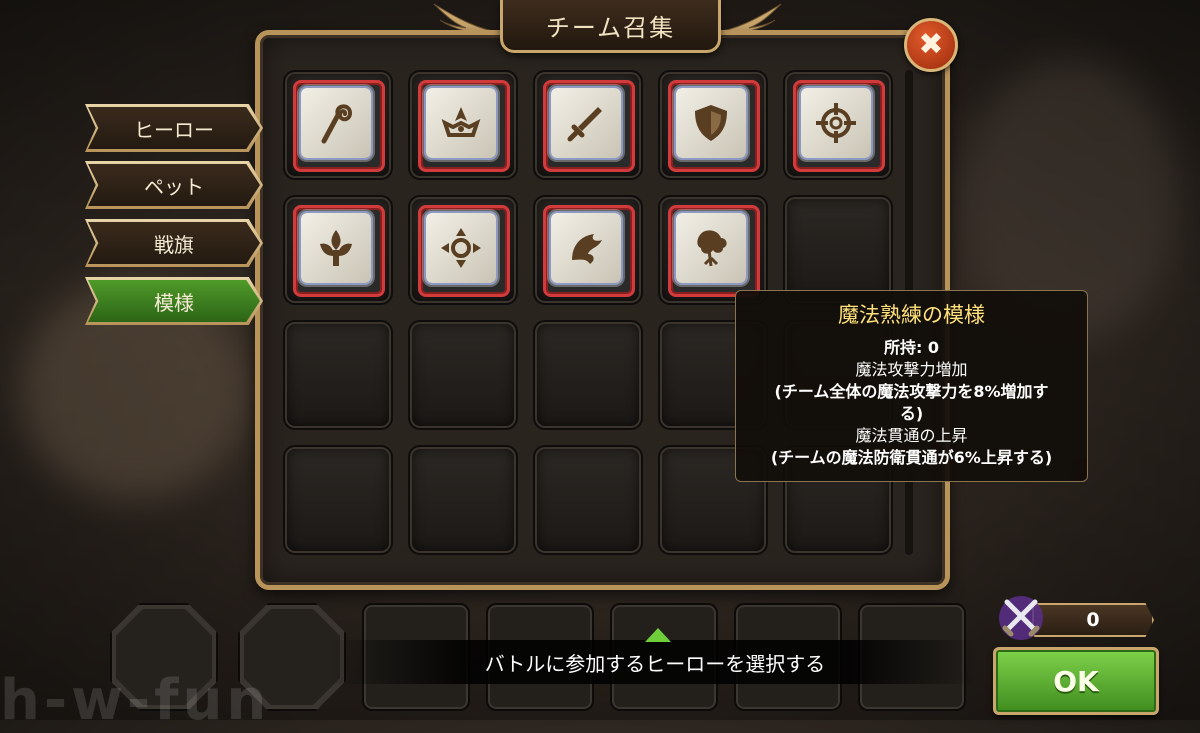 This screenshot has height=733, width=1200. I want to click on tab-pattern: 模様, so click(174, 301).